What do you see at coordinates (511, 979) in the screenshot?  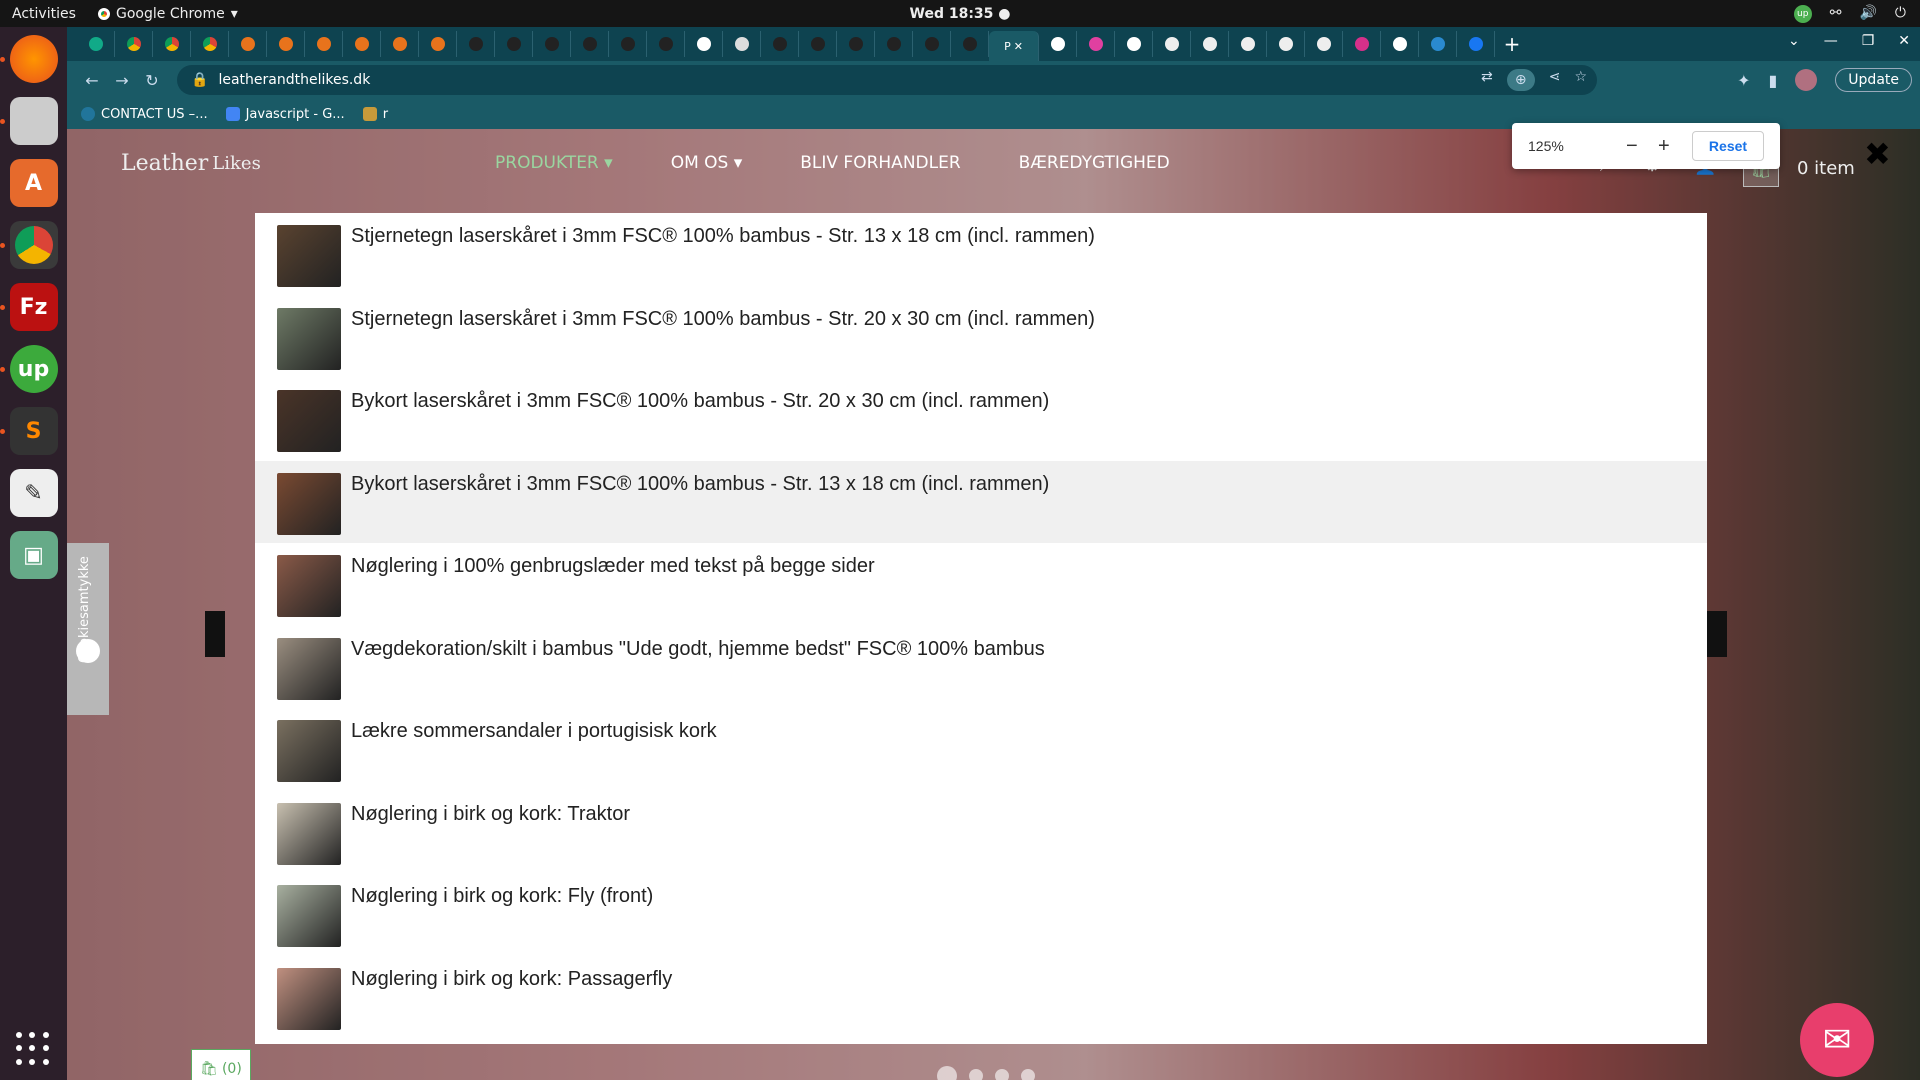 I see `search-result-title: Nøglering i birk og kork: Passagerfly` at bounding box center [511, 979].